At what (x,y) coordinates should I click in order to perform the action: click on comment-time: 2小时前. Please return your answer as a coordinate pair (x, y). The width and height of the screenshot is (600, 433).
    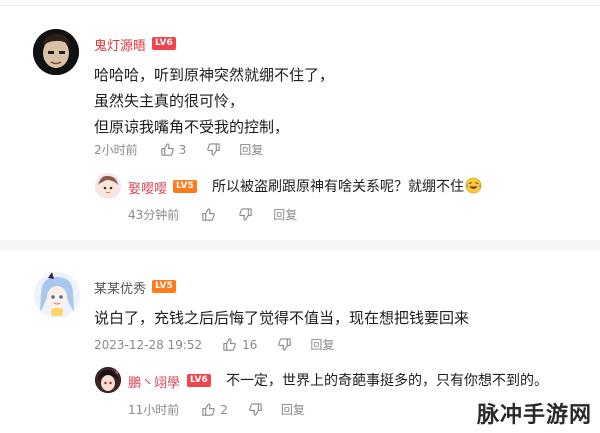
    Looking at the image, I should click on (116, 150).